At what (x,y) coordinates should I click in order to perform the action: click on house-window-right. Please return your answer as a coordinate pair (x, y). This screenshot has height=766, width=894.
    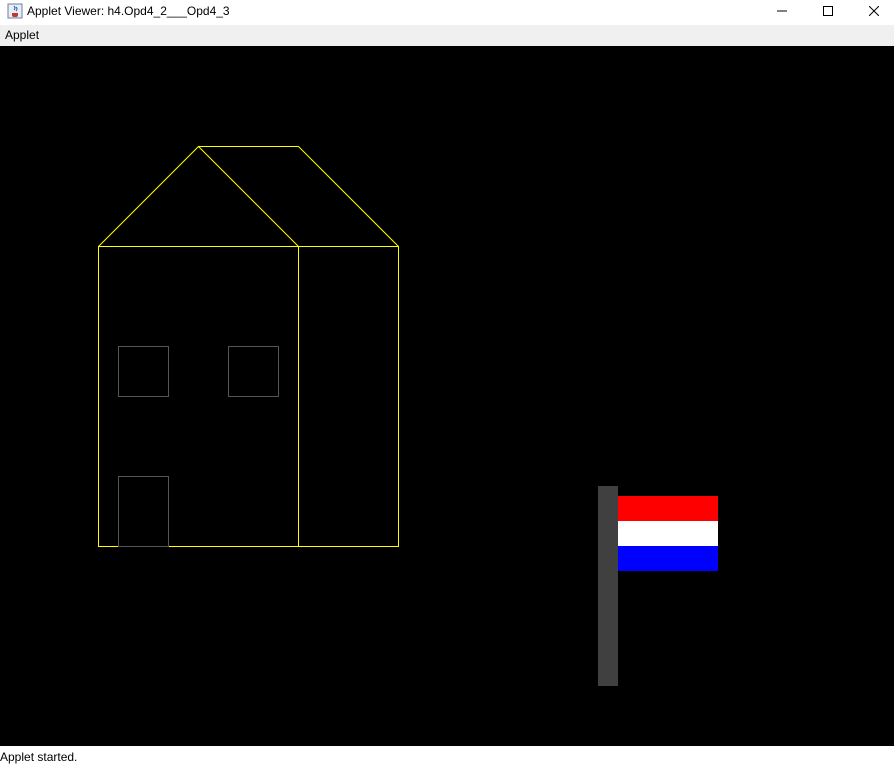
    Looking at the image, I should click on (253, 371).